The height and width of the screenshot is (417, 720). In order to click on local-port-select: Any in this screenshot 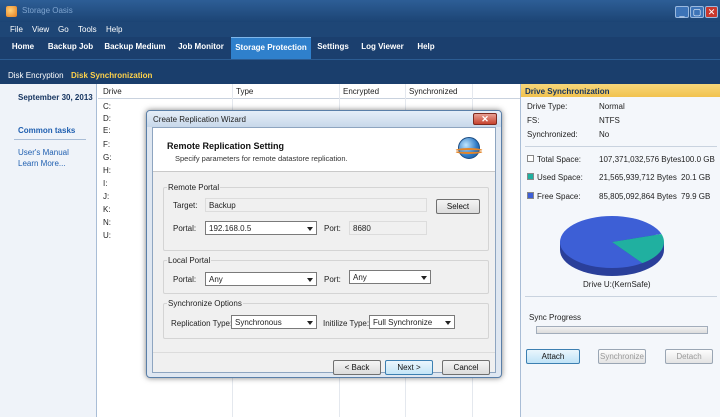, I will do `click(390, 277)`.